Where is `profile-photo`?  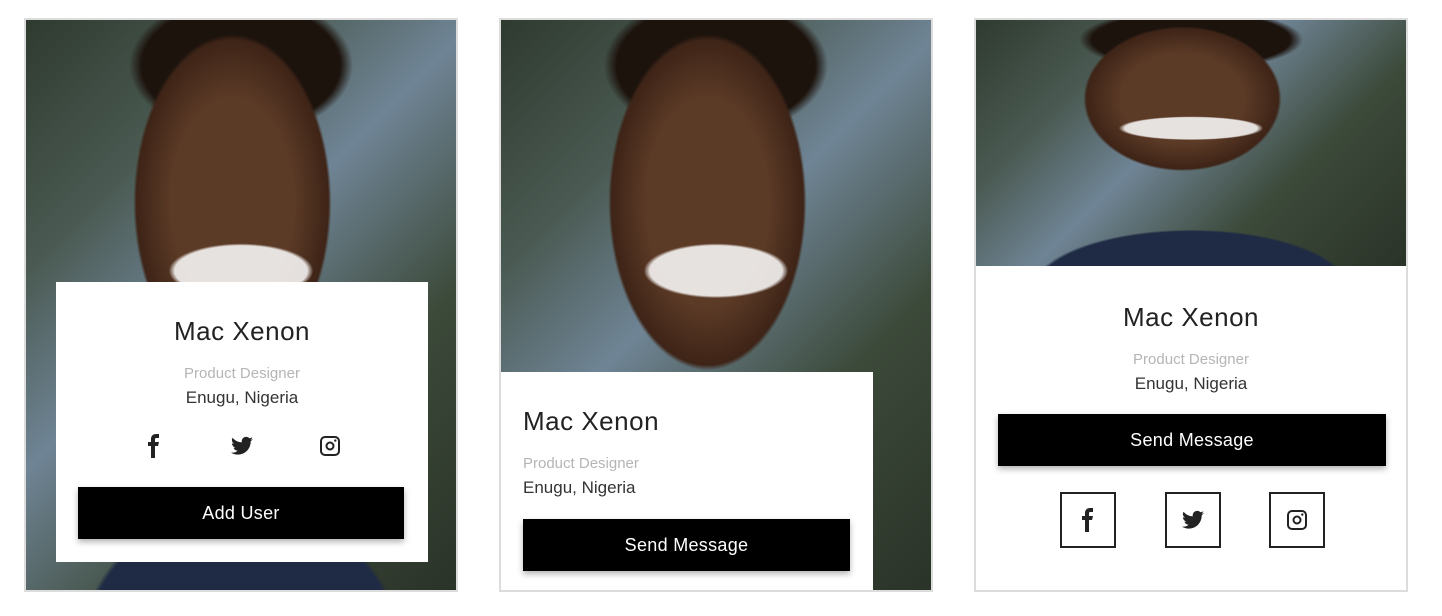
profile-photo is located at coordinates (1191, 143).